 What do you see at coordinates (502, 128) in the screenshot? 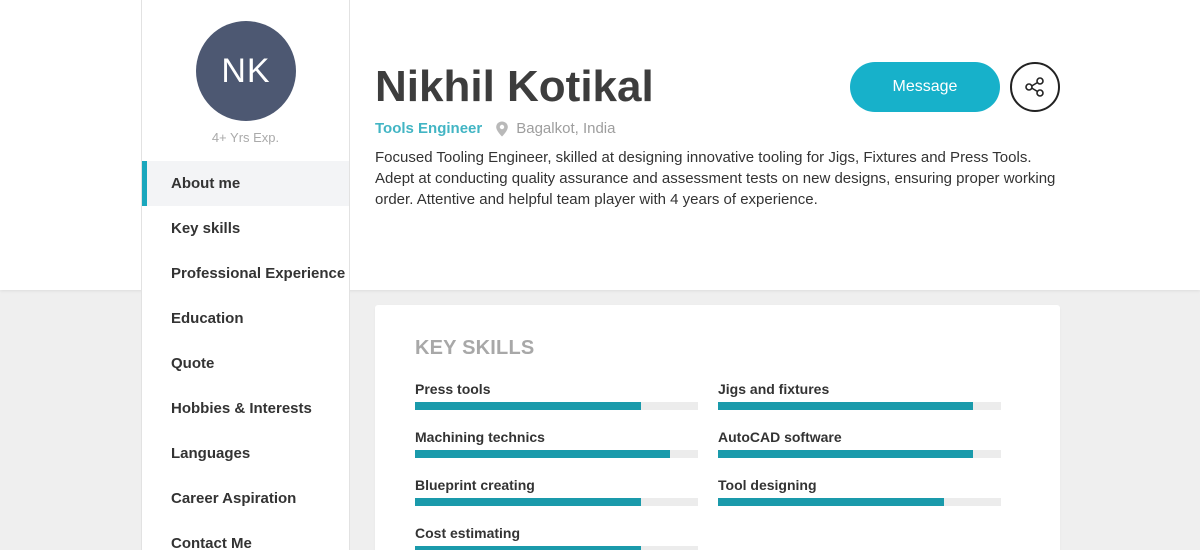
I see `location-pin-icon` at bounding box center [502, 128].